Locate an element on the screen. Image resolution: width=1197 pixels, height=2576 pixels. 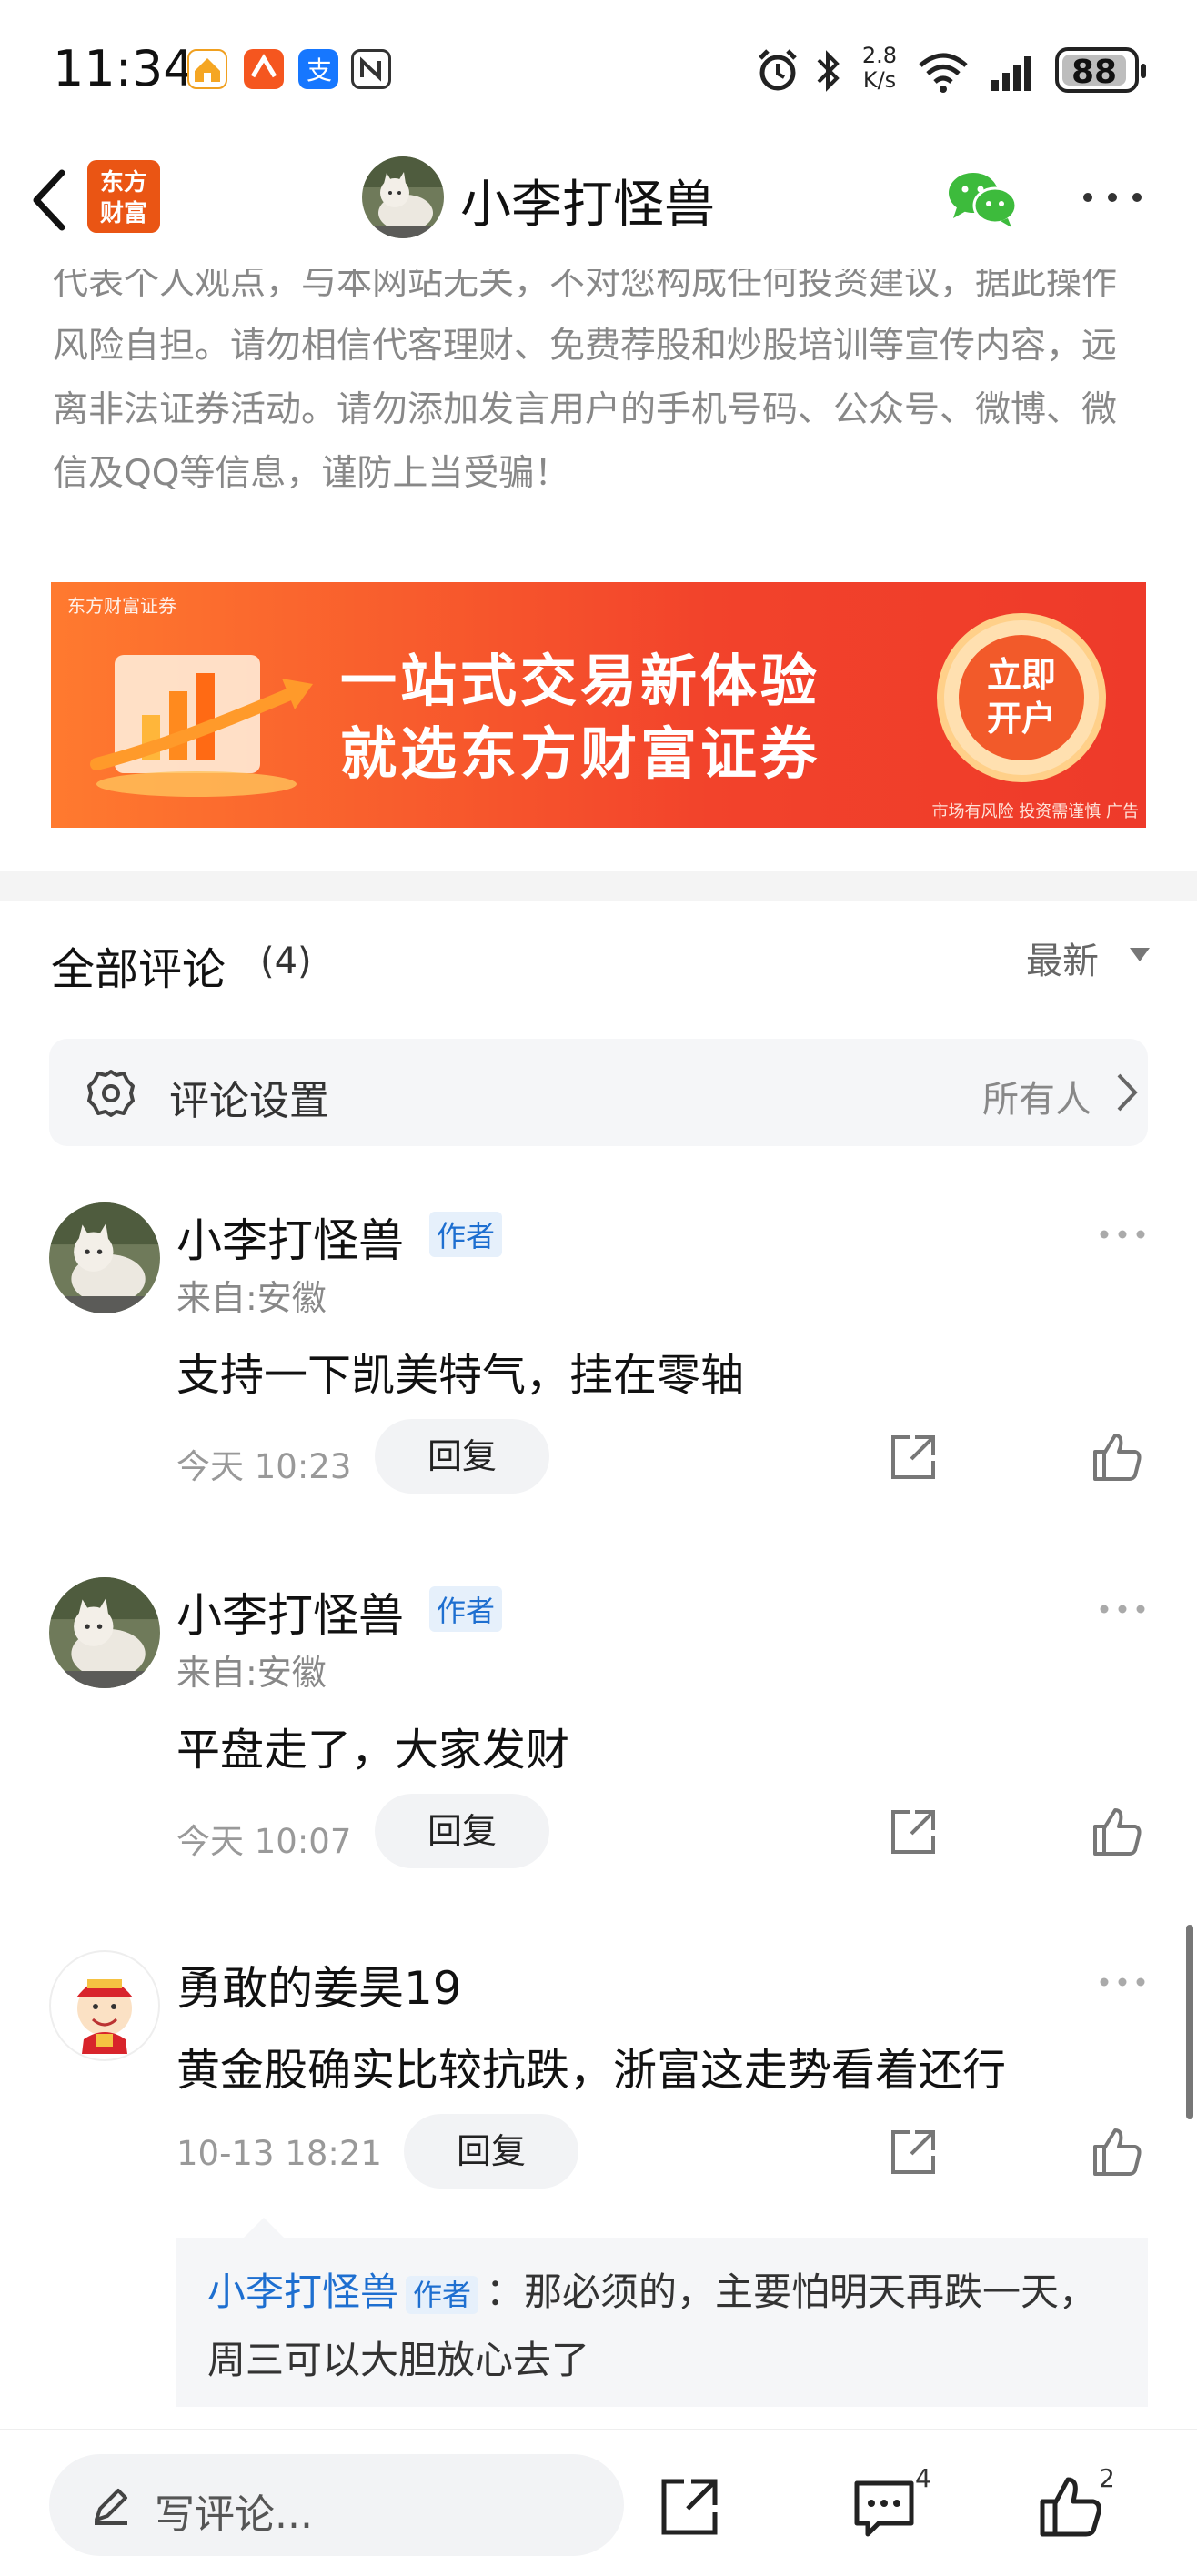
status-time: 11:34 is located at coordinates (124, 68).